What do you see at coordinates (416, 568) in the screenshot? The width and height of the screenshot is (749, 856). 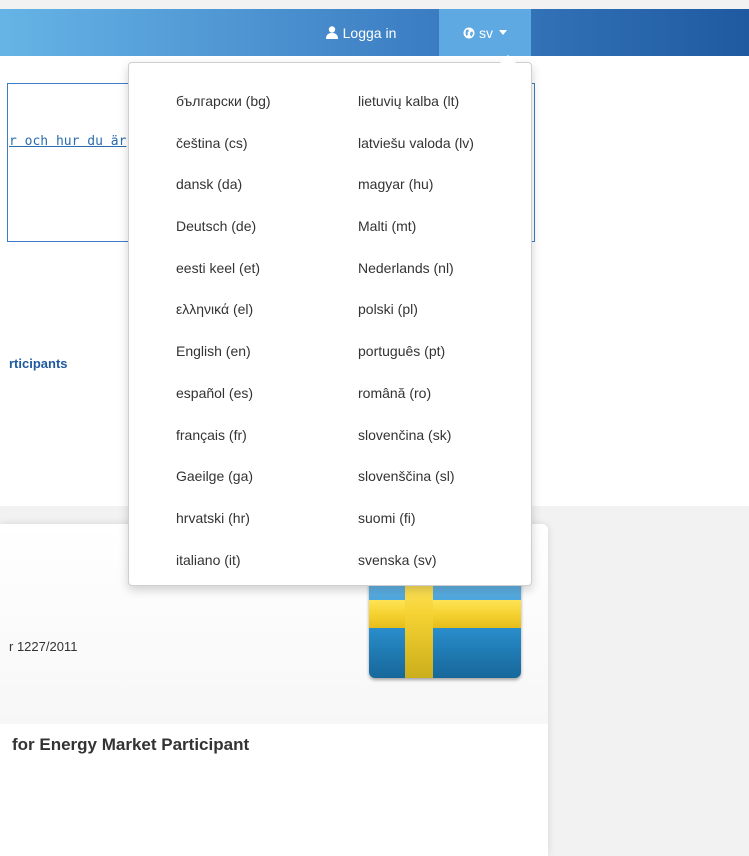 I see `language-item-sv: svenska (sv)` at bounding box center [416, 568].